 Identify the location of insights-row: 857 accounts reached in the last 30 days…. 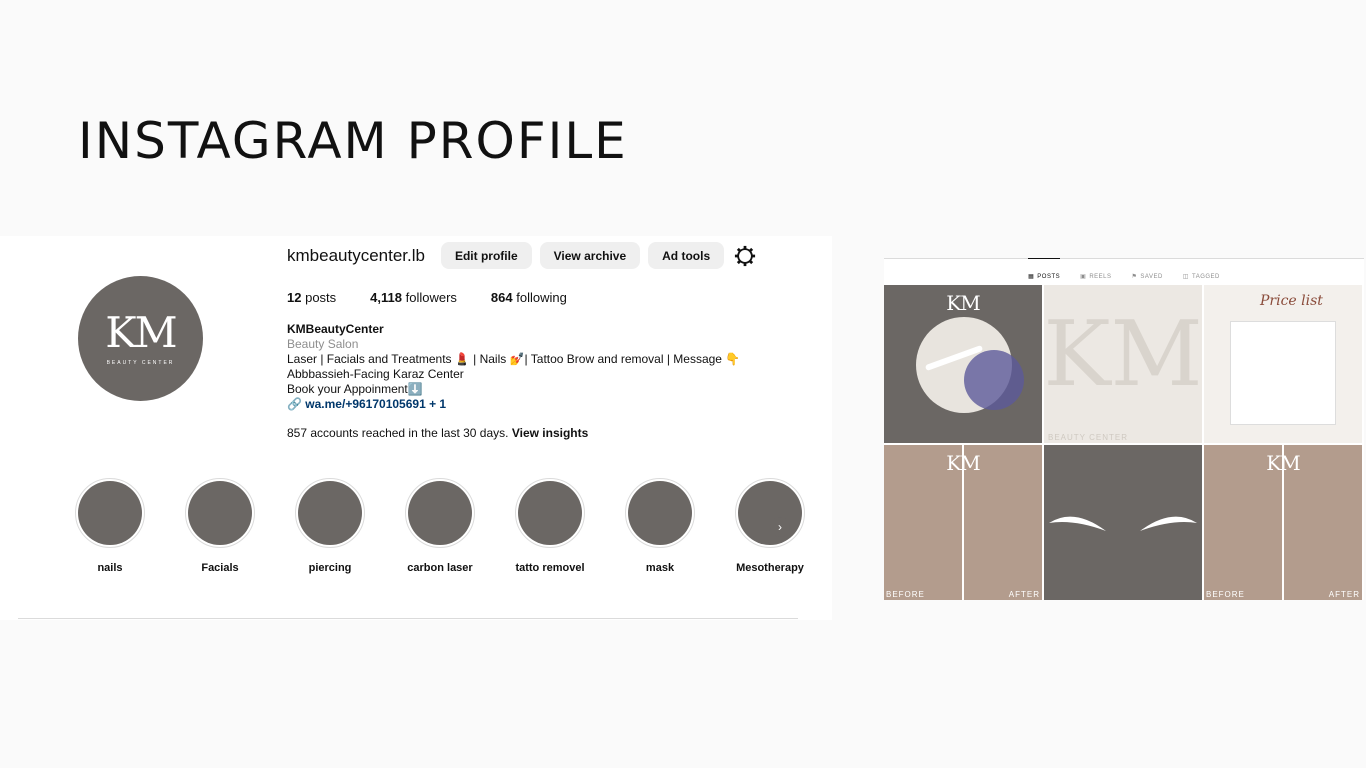
(437, 433).